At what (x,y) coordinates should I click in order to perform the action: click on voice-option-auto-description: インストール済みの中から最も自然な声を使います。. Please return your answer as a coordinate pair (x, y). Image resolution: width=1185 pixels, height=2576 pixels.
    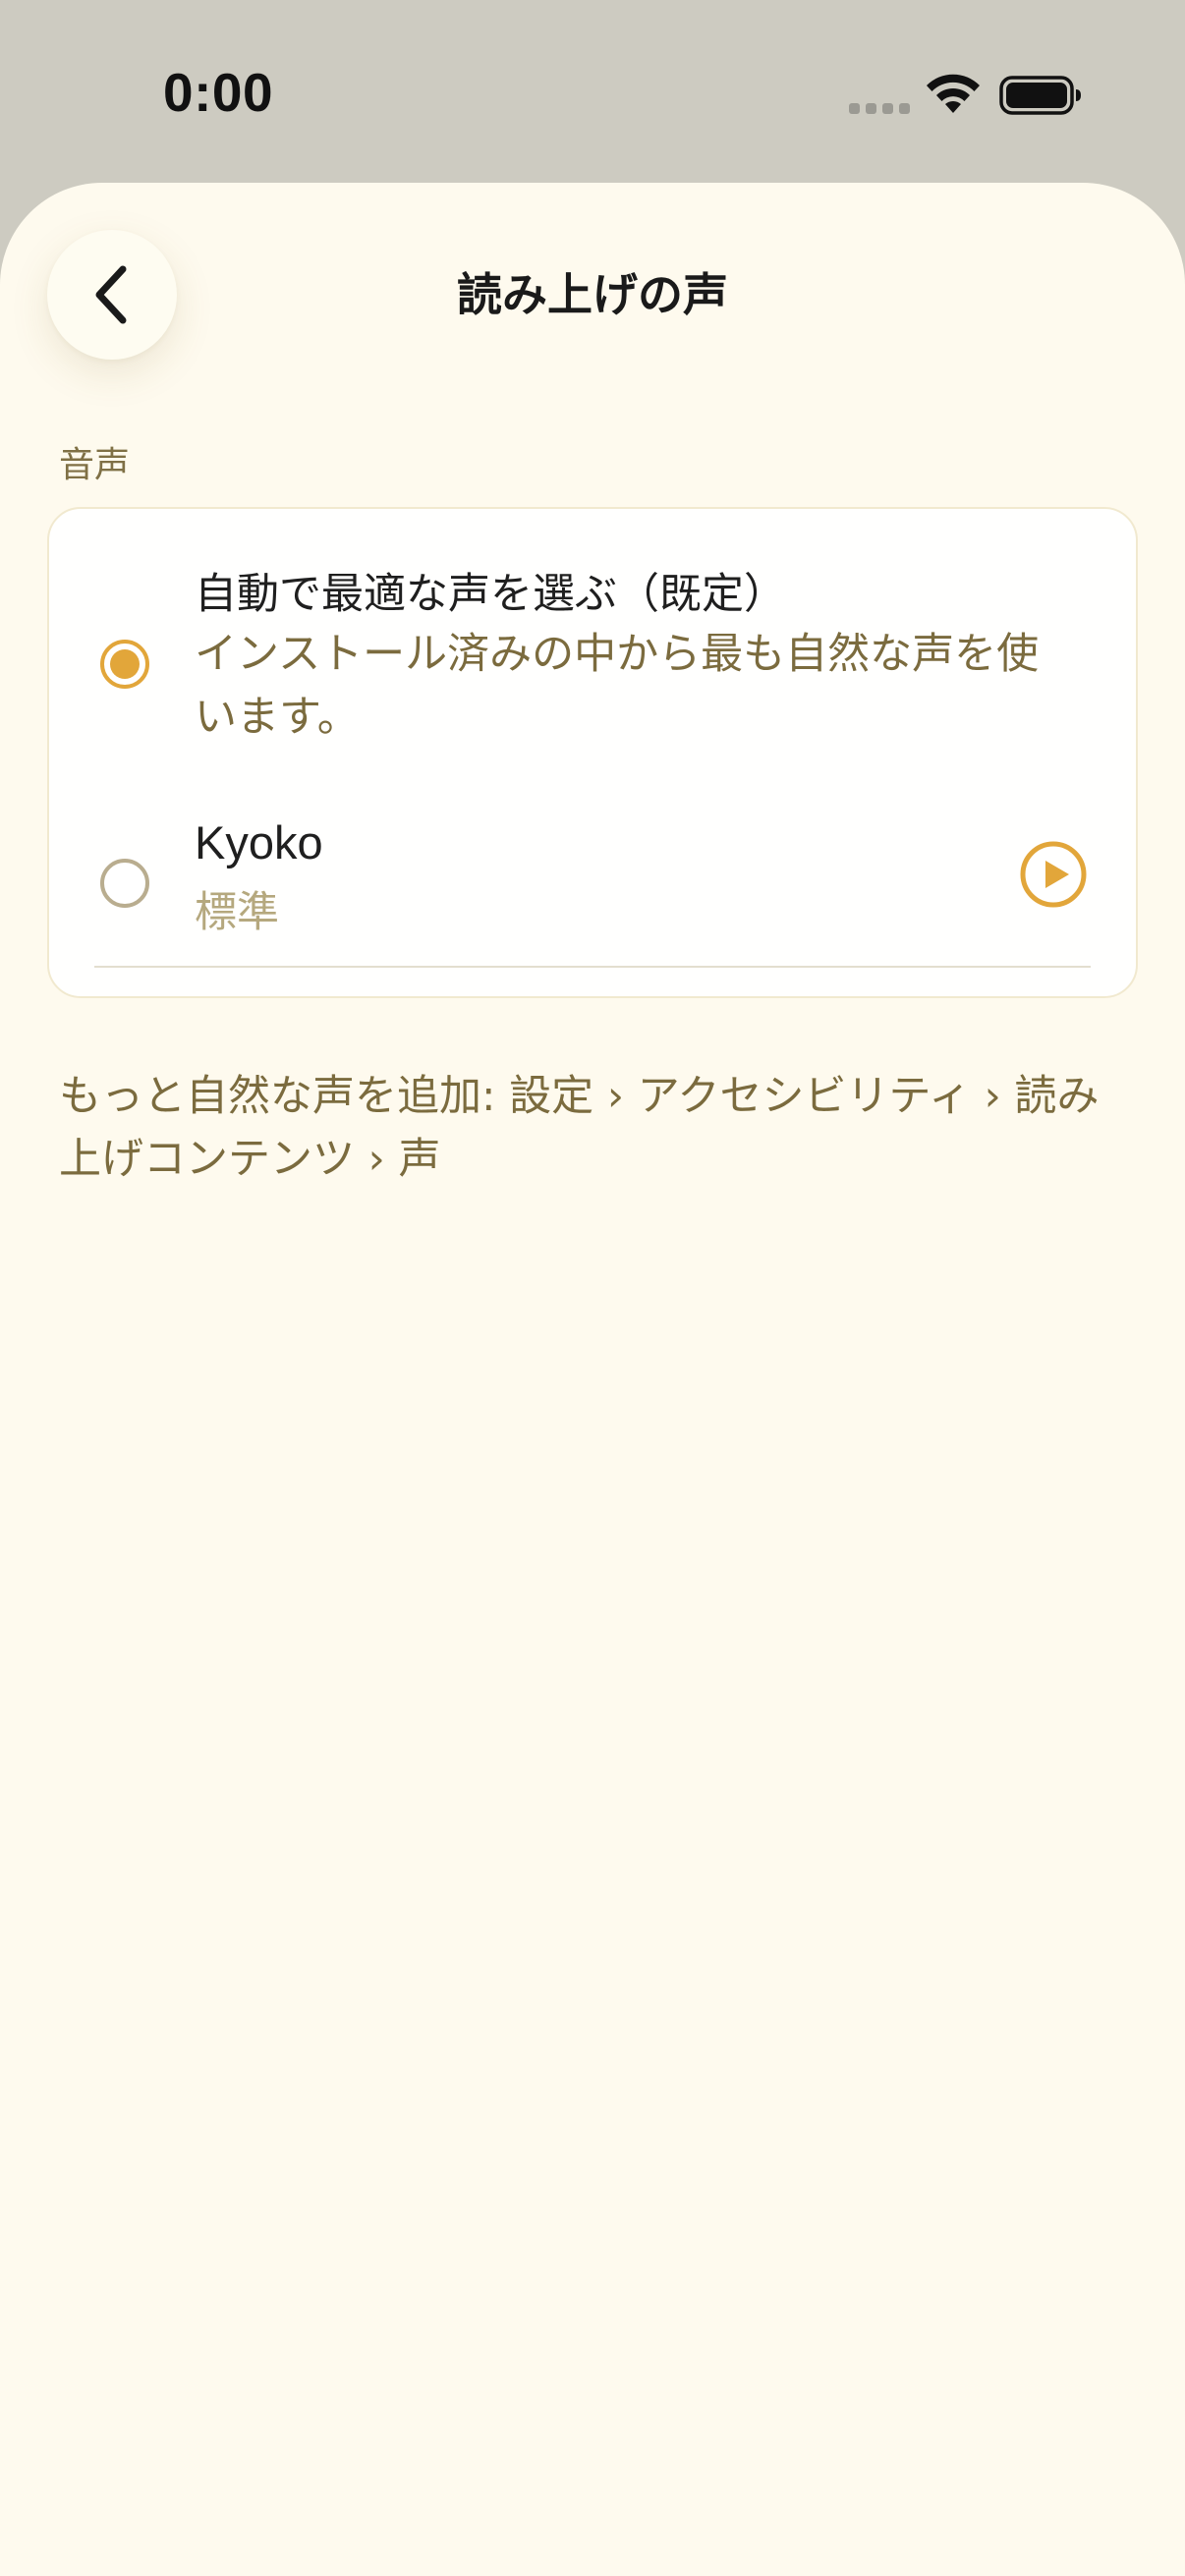
    Looking at the image, I should click on (618, 686).